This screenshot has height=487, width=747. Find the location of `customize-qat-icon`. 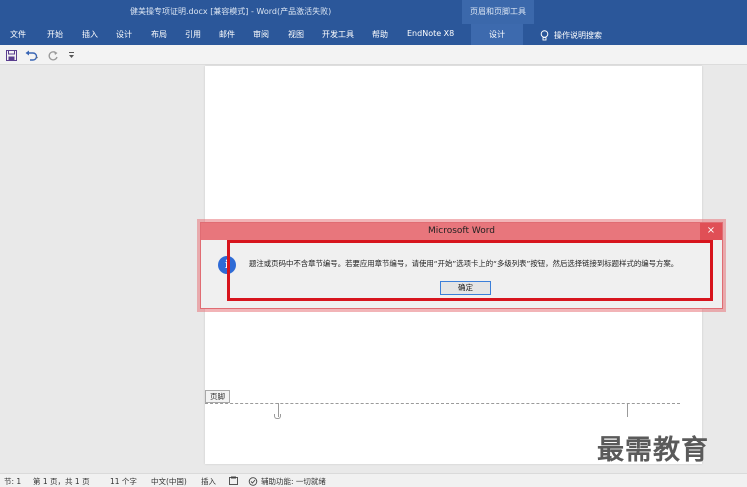

customize-qat-icon is located at coordinates (71, 55).